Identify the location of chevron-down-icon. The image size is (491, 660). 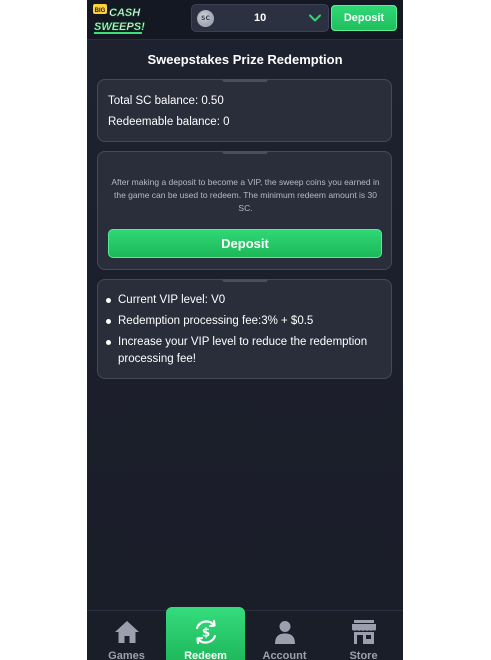
(315, 18).